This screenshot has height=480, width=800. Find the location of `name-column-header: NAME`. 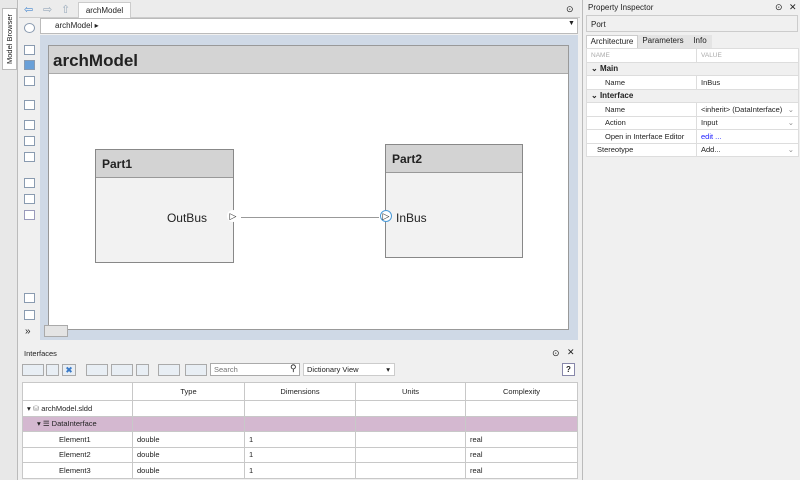

name-column-header: NAME is located at coordinates (641, 55).